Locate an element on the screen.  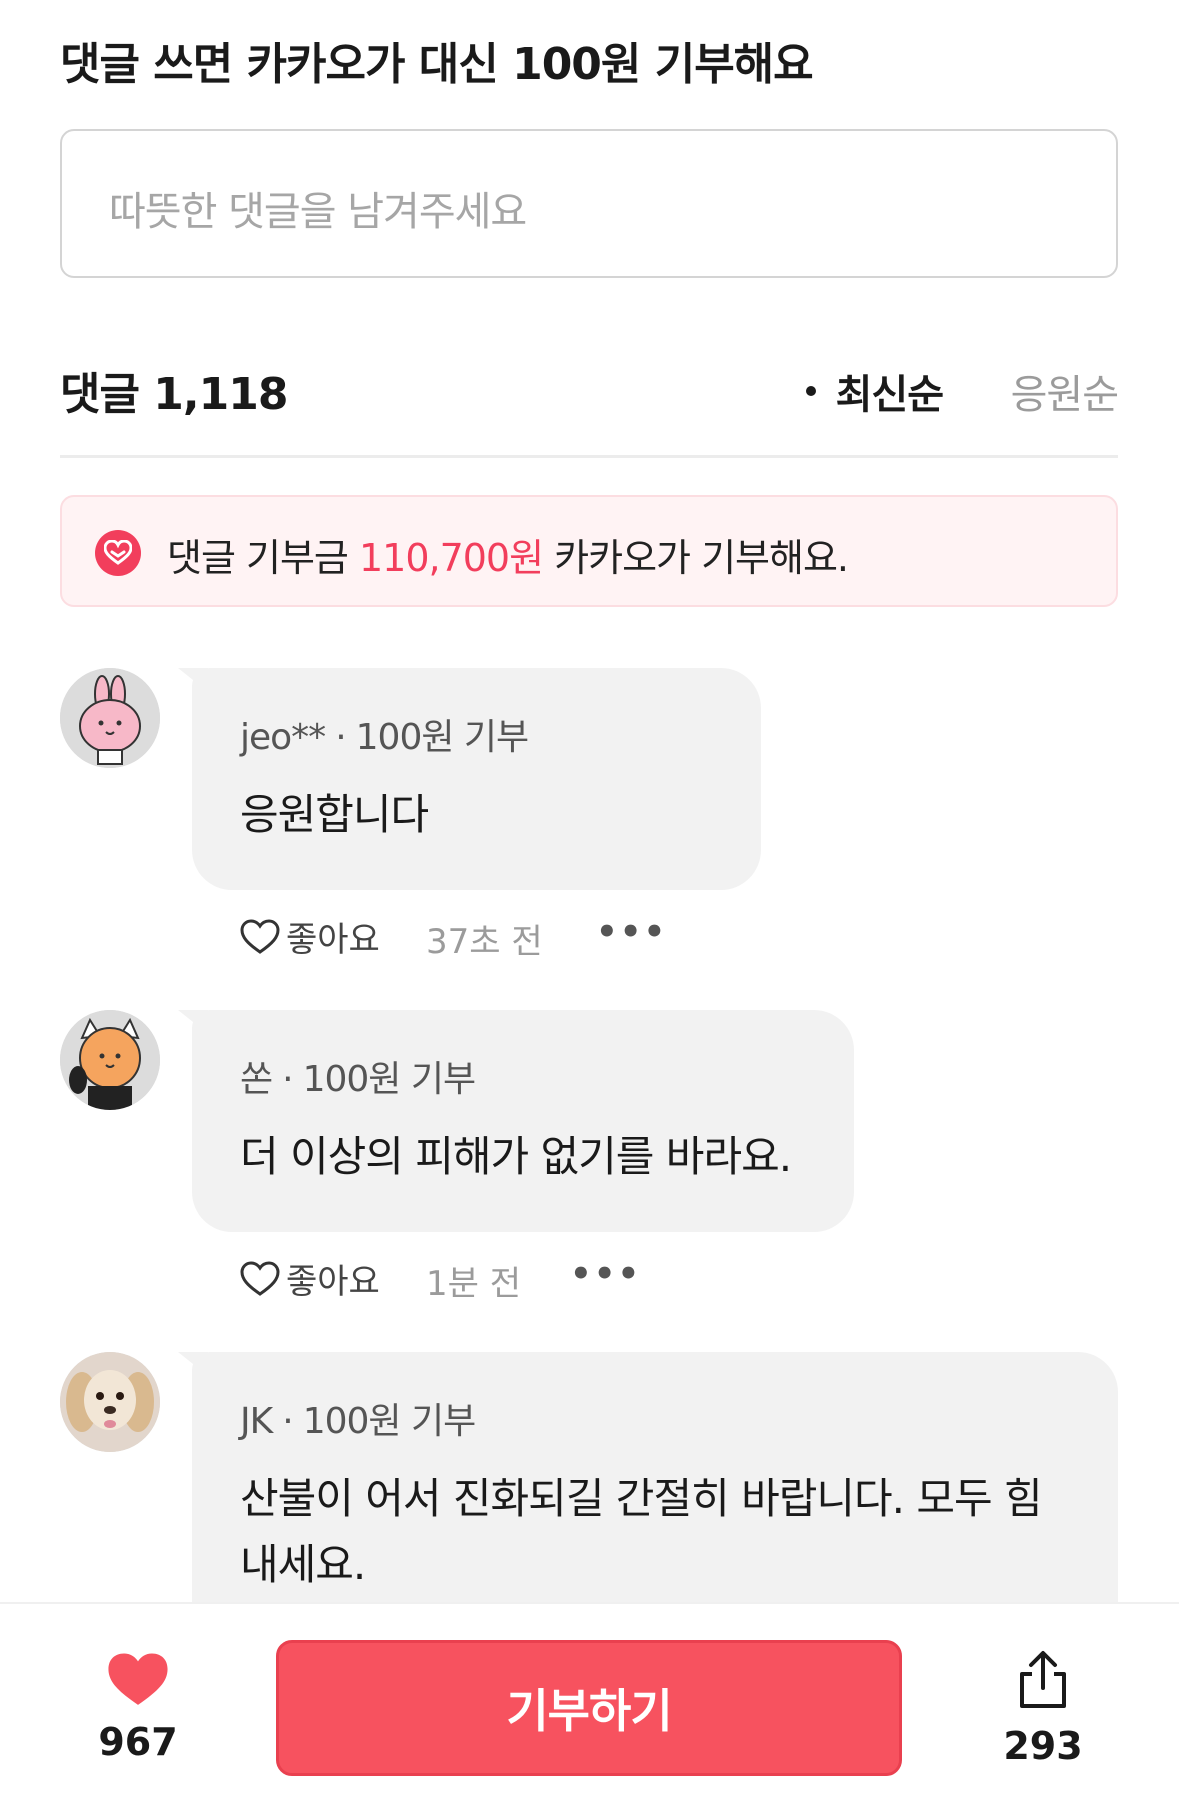
sort-latest-label: 최신순 is located at coordinates (889, 395).